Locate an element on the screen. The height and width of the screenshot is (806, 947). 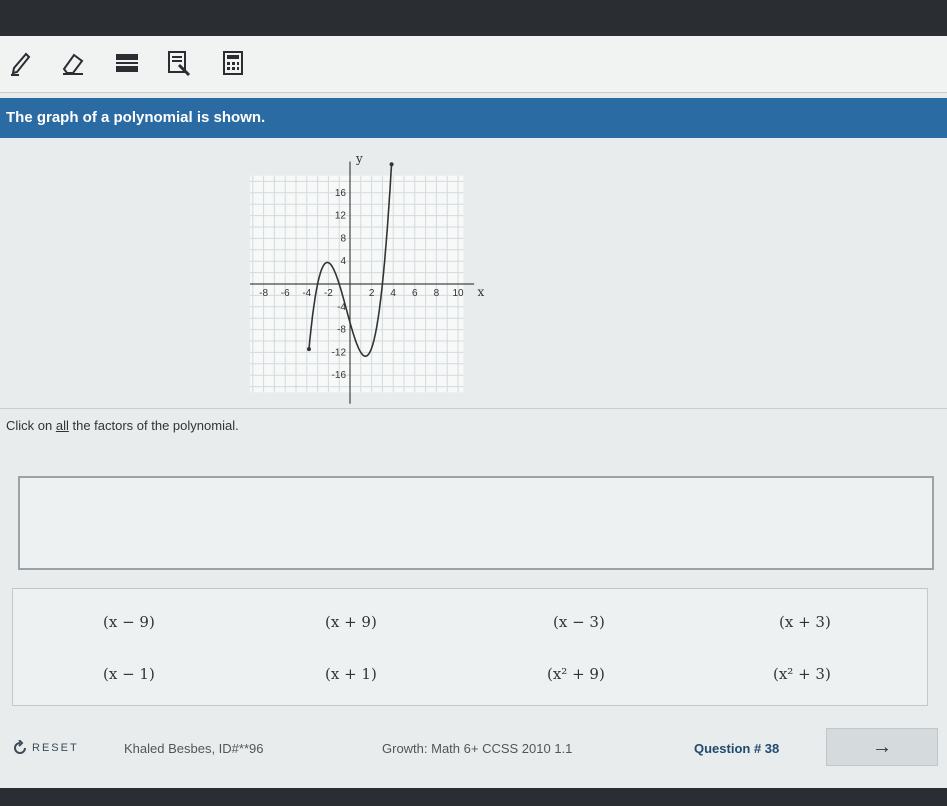
line-reader-icon is located at coordinates (127, 63).